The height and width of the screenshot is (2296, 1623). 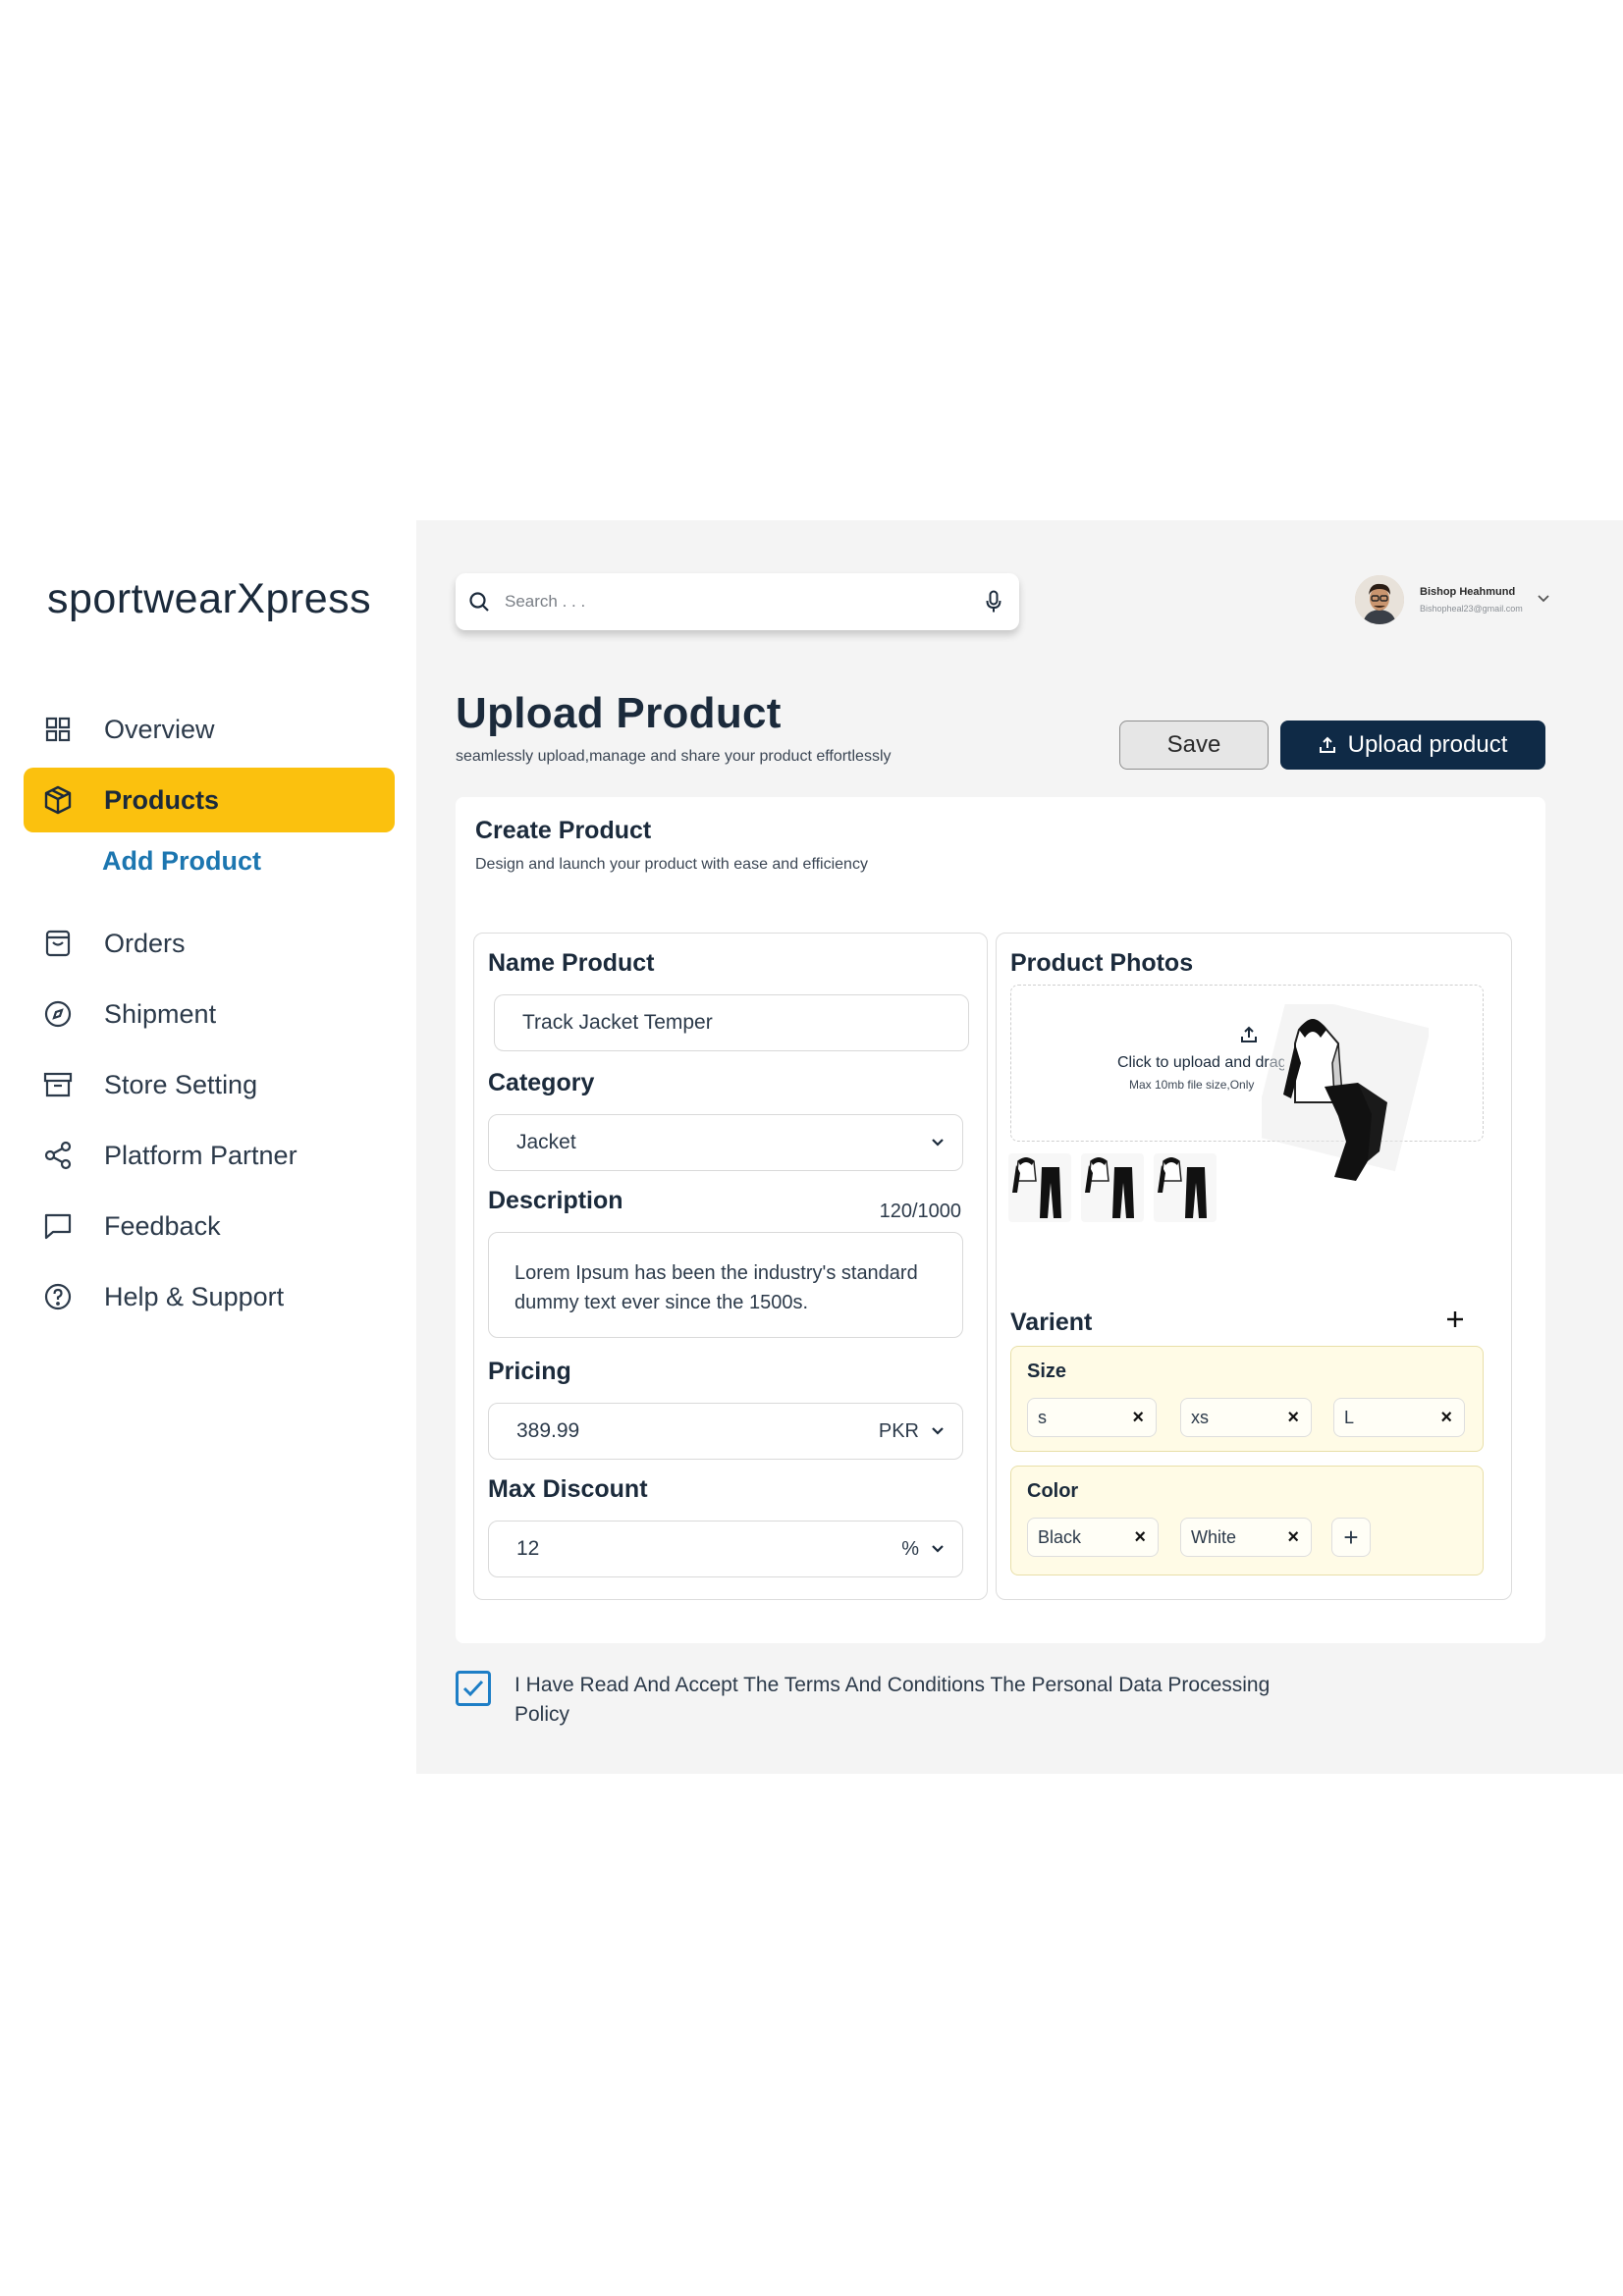 I want to click on sidebar-item-overview: Overview, so click(x=210, y=730).